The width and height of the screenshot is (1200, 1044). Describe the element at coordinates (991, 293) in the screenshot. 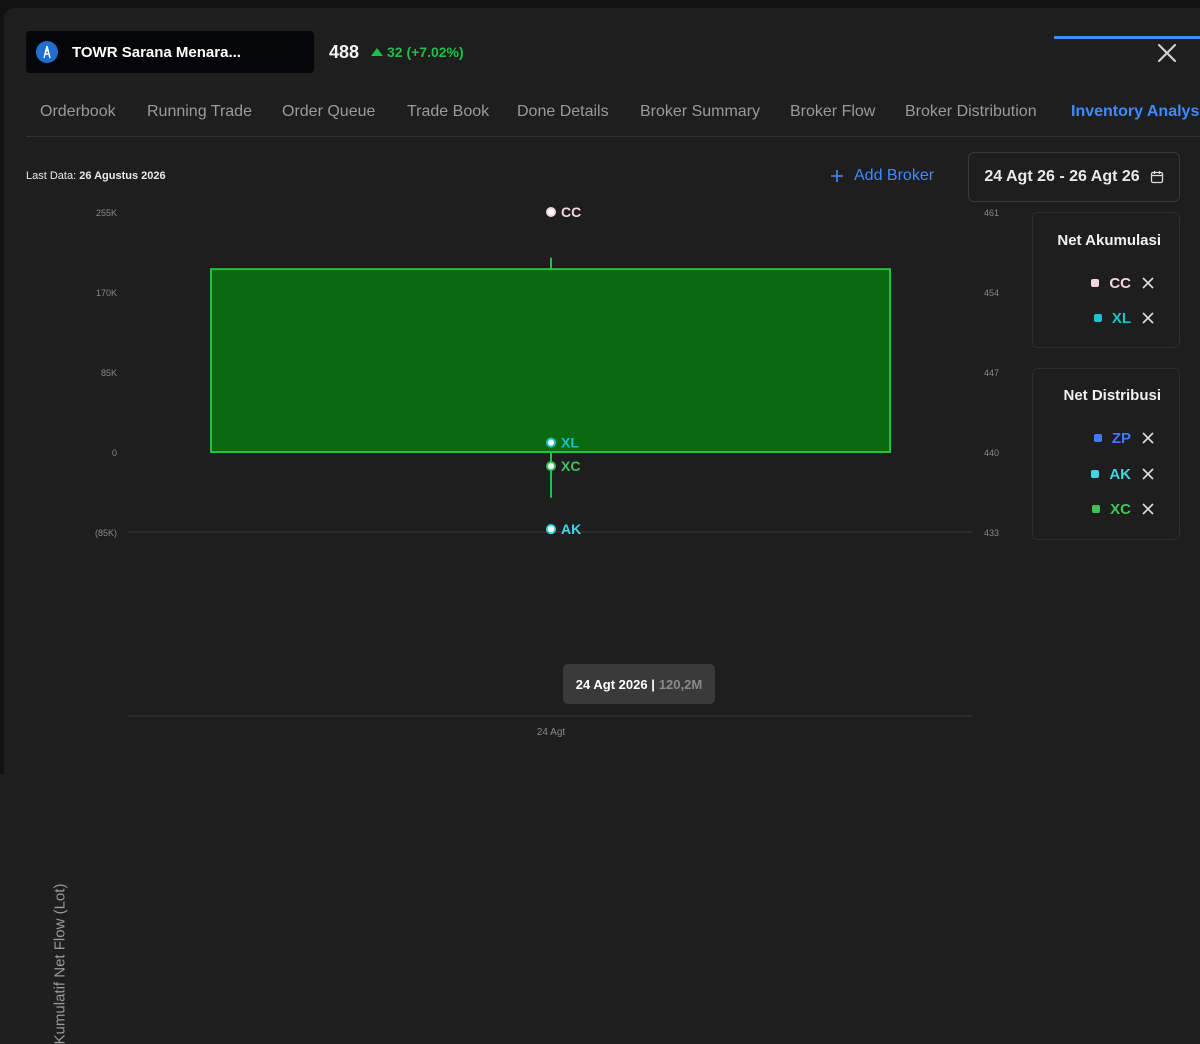

I see `y-right-tick-label: 454` at that location.